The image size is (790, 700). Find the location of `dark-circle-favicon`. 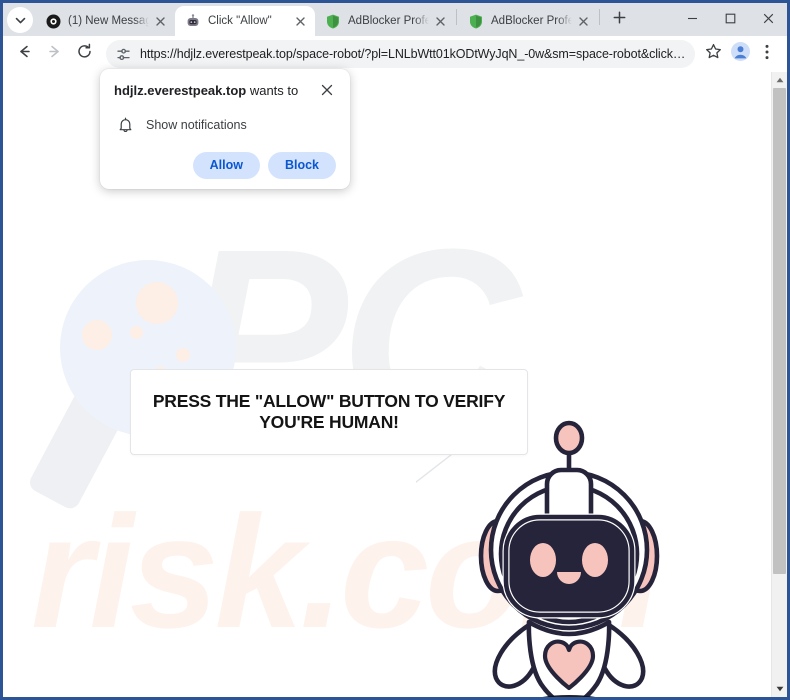

dark-circle-favicon is located at coordinates (53, 21).